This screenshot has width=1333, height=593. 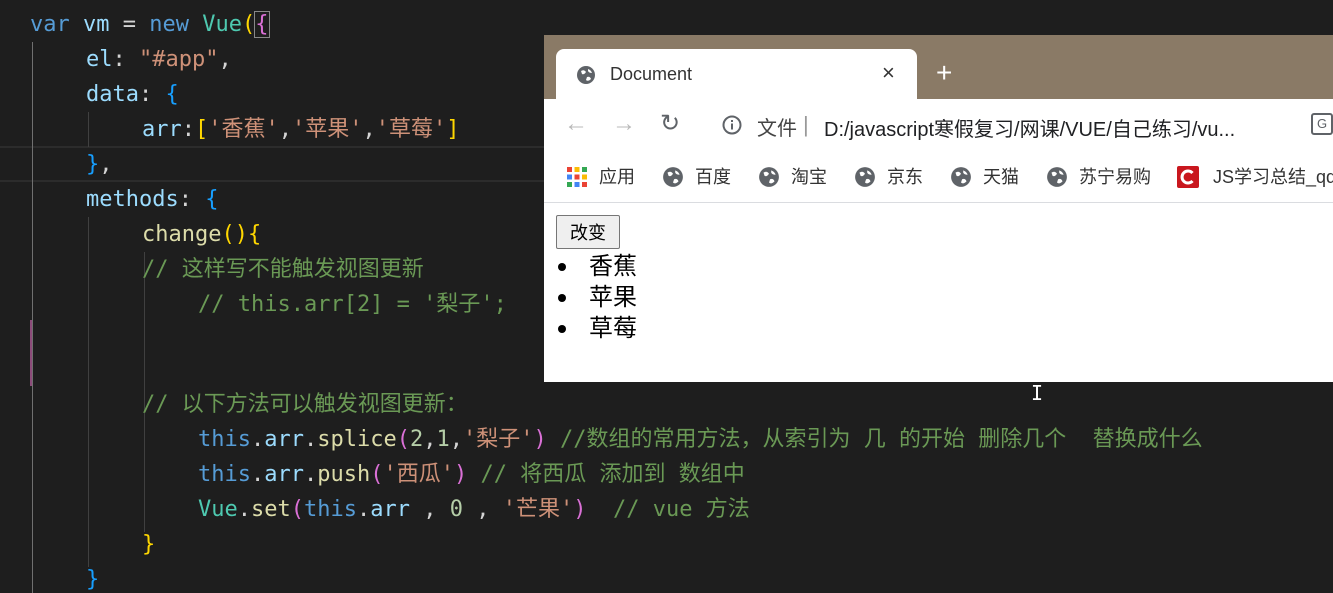 I want to click on close-icon: ×, so click(x=888, y=73).